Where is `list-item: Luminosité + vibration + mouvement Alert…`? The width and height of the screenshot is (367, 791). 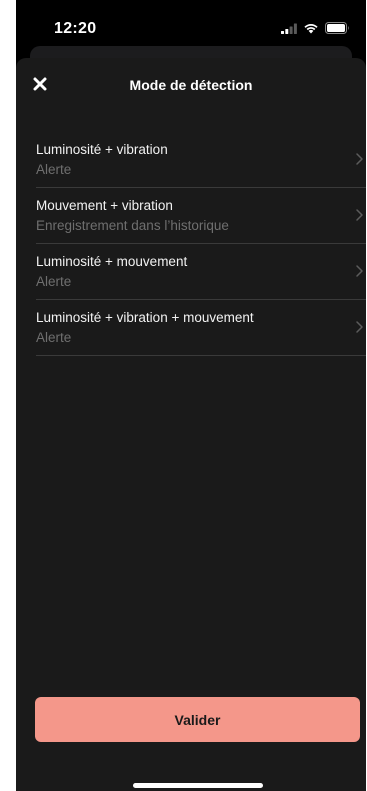 list-item: Luminosité + vibration + mouvement Alert… is located at coordinates (201, 328).